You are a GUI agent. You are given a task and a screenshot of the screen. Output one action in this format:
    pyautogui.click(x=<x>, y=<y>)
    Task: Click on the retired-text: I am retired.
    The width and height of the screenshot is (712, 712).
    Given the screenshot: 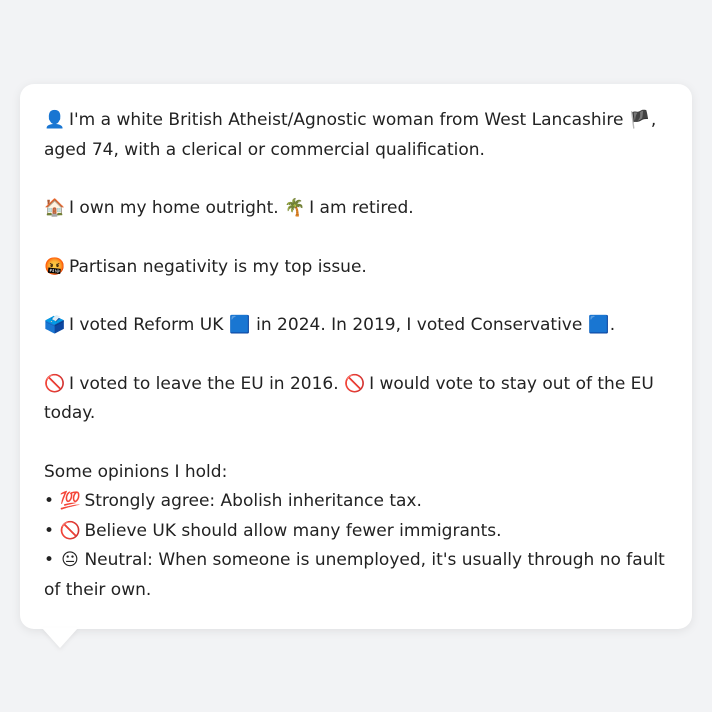 What is the action you would take?
    pyautogui.click(x=361, y=208)
    